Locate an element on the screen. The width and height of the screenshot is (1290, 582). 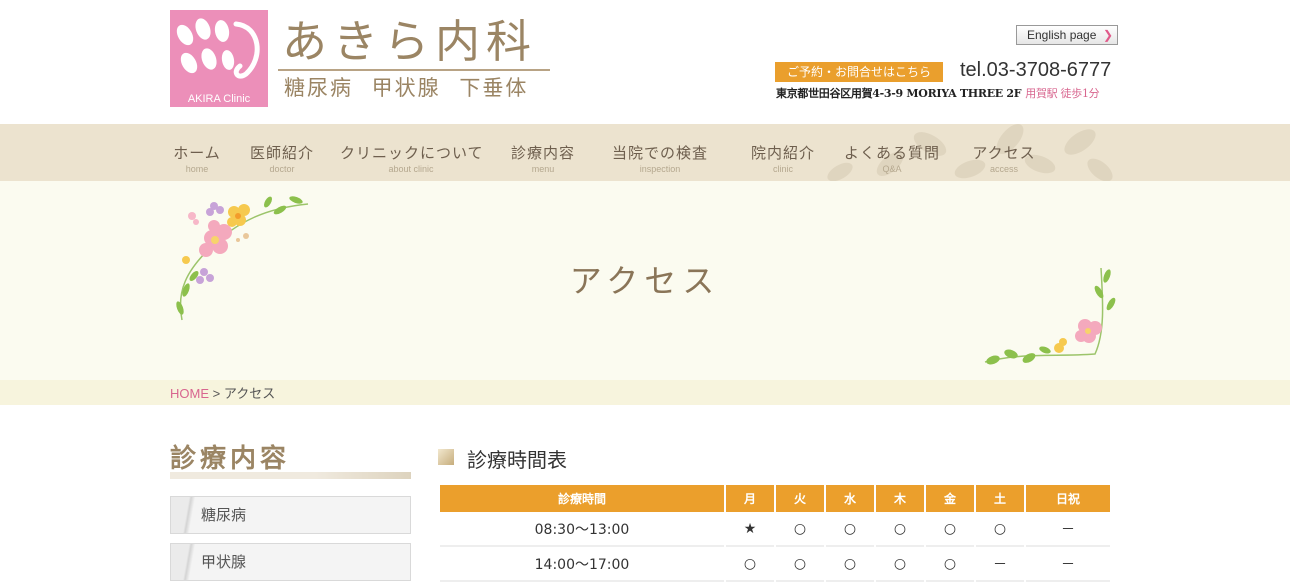
table-cell: 08:30〜13:00 is located at coordinates (582, 529).